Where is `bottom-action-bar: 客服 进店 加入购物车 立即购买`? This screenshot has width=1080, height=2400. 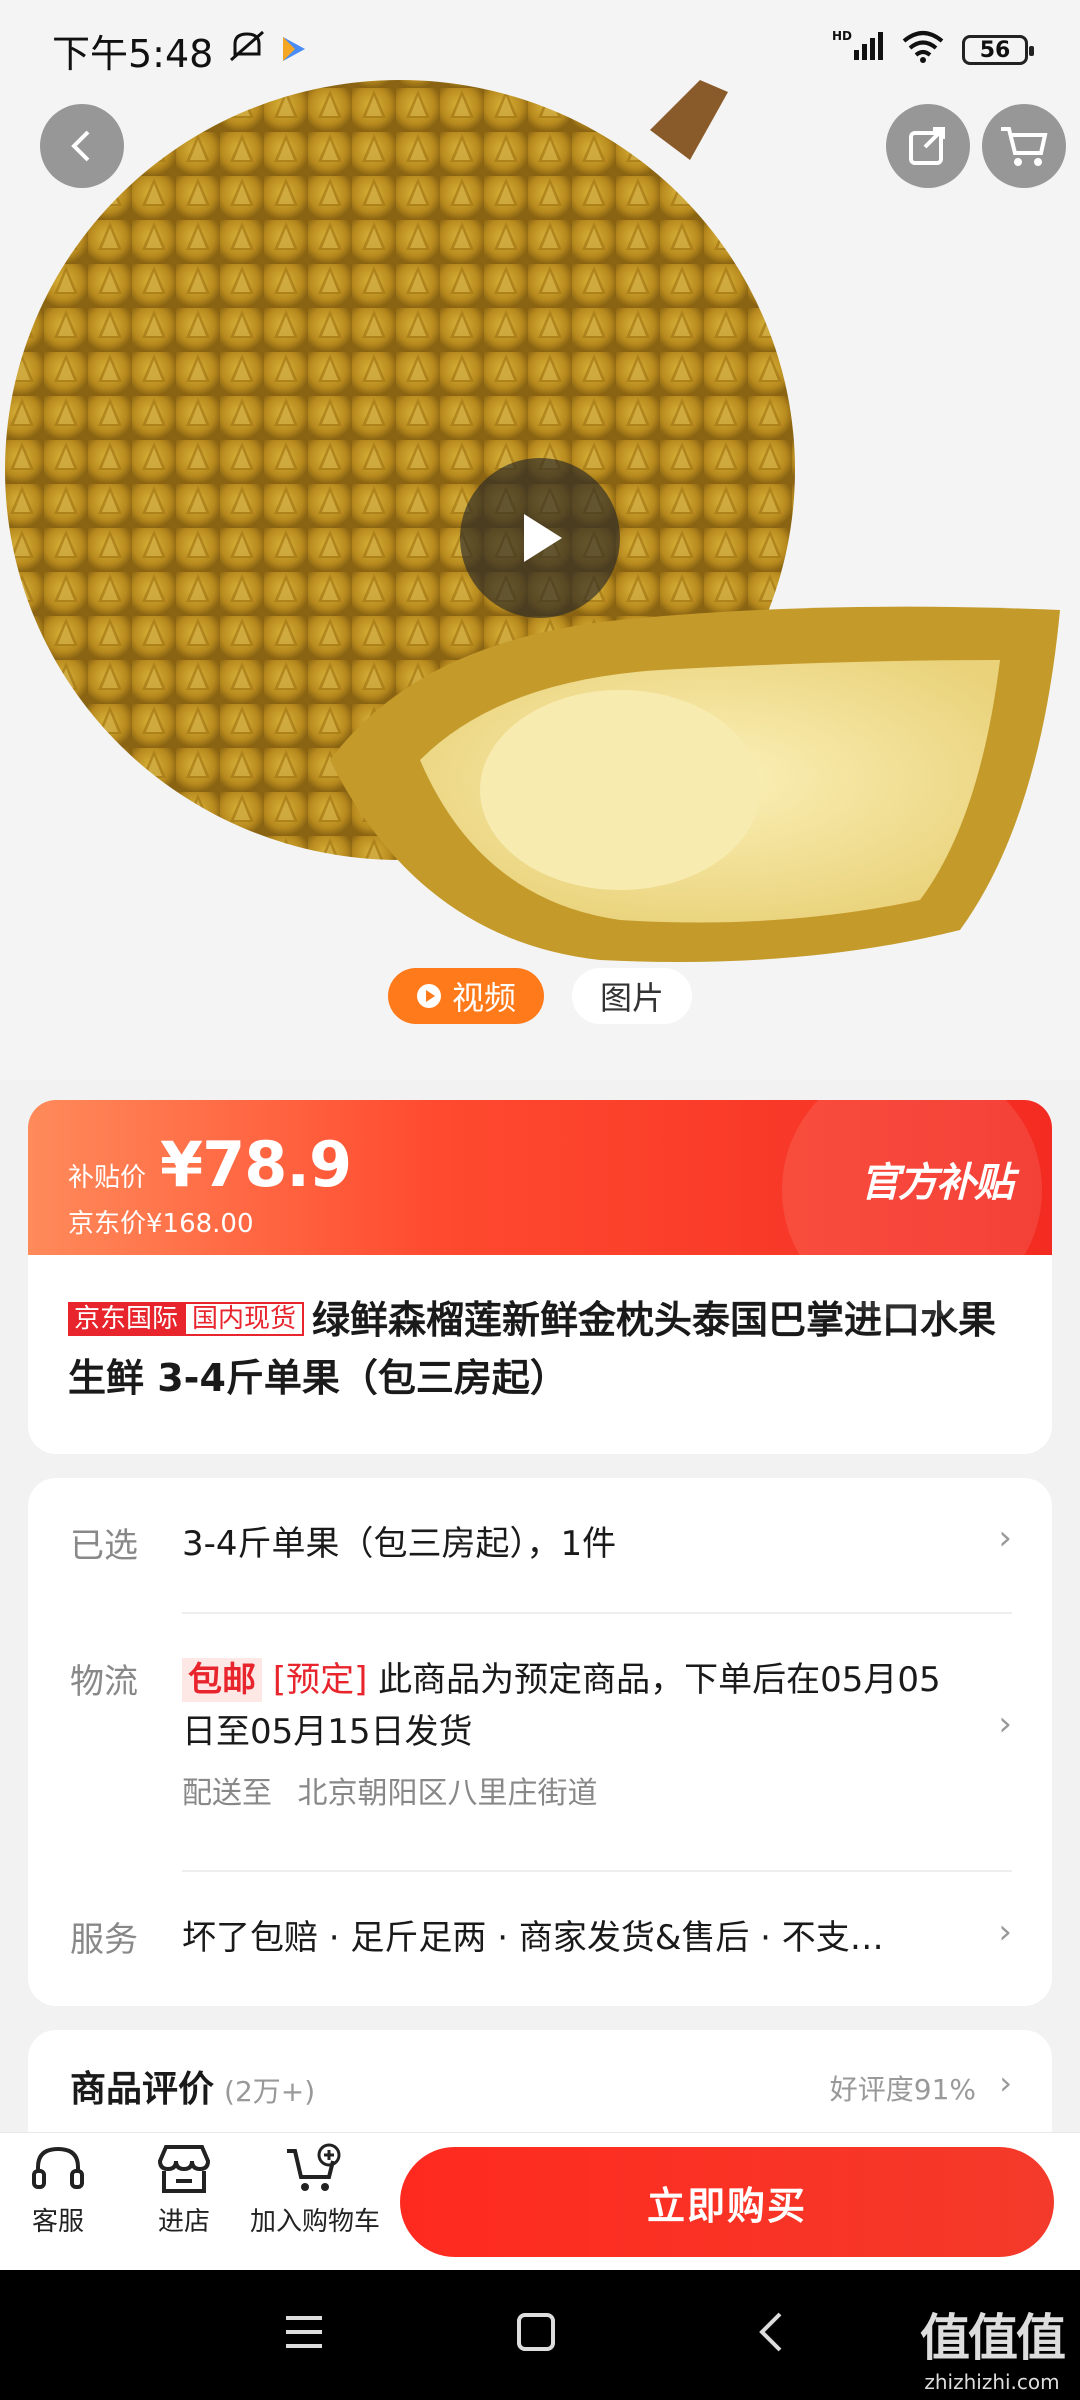
bottom-action-bar: 客服 进店 加入购物车 立即购买 is located at coordinates (540, 2201).